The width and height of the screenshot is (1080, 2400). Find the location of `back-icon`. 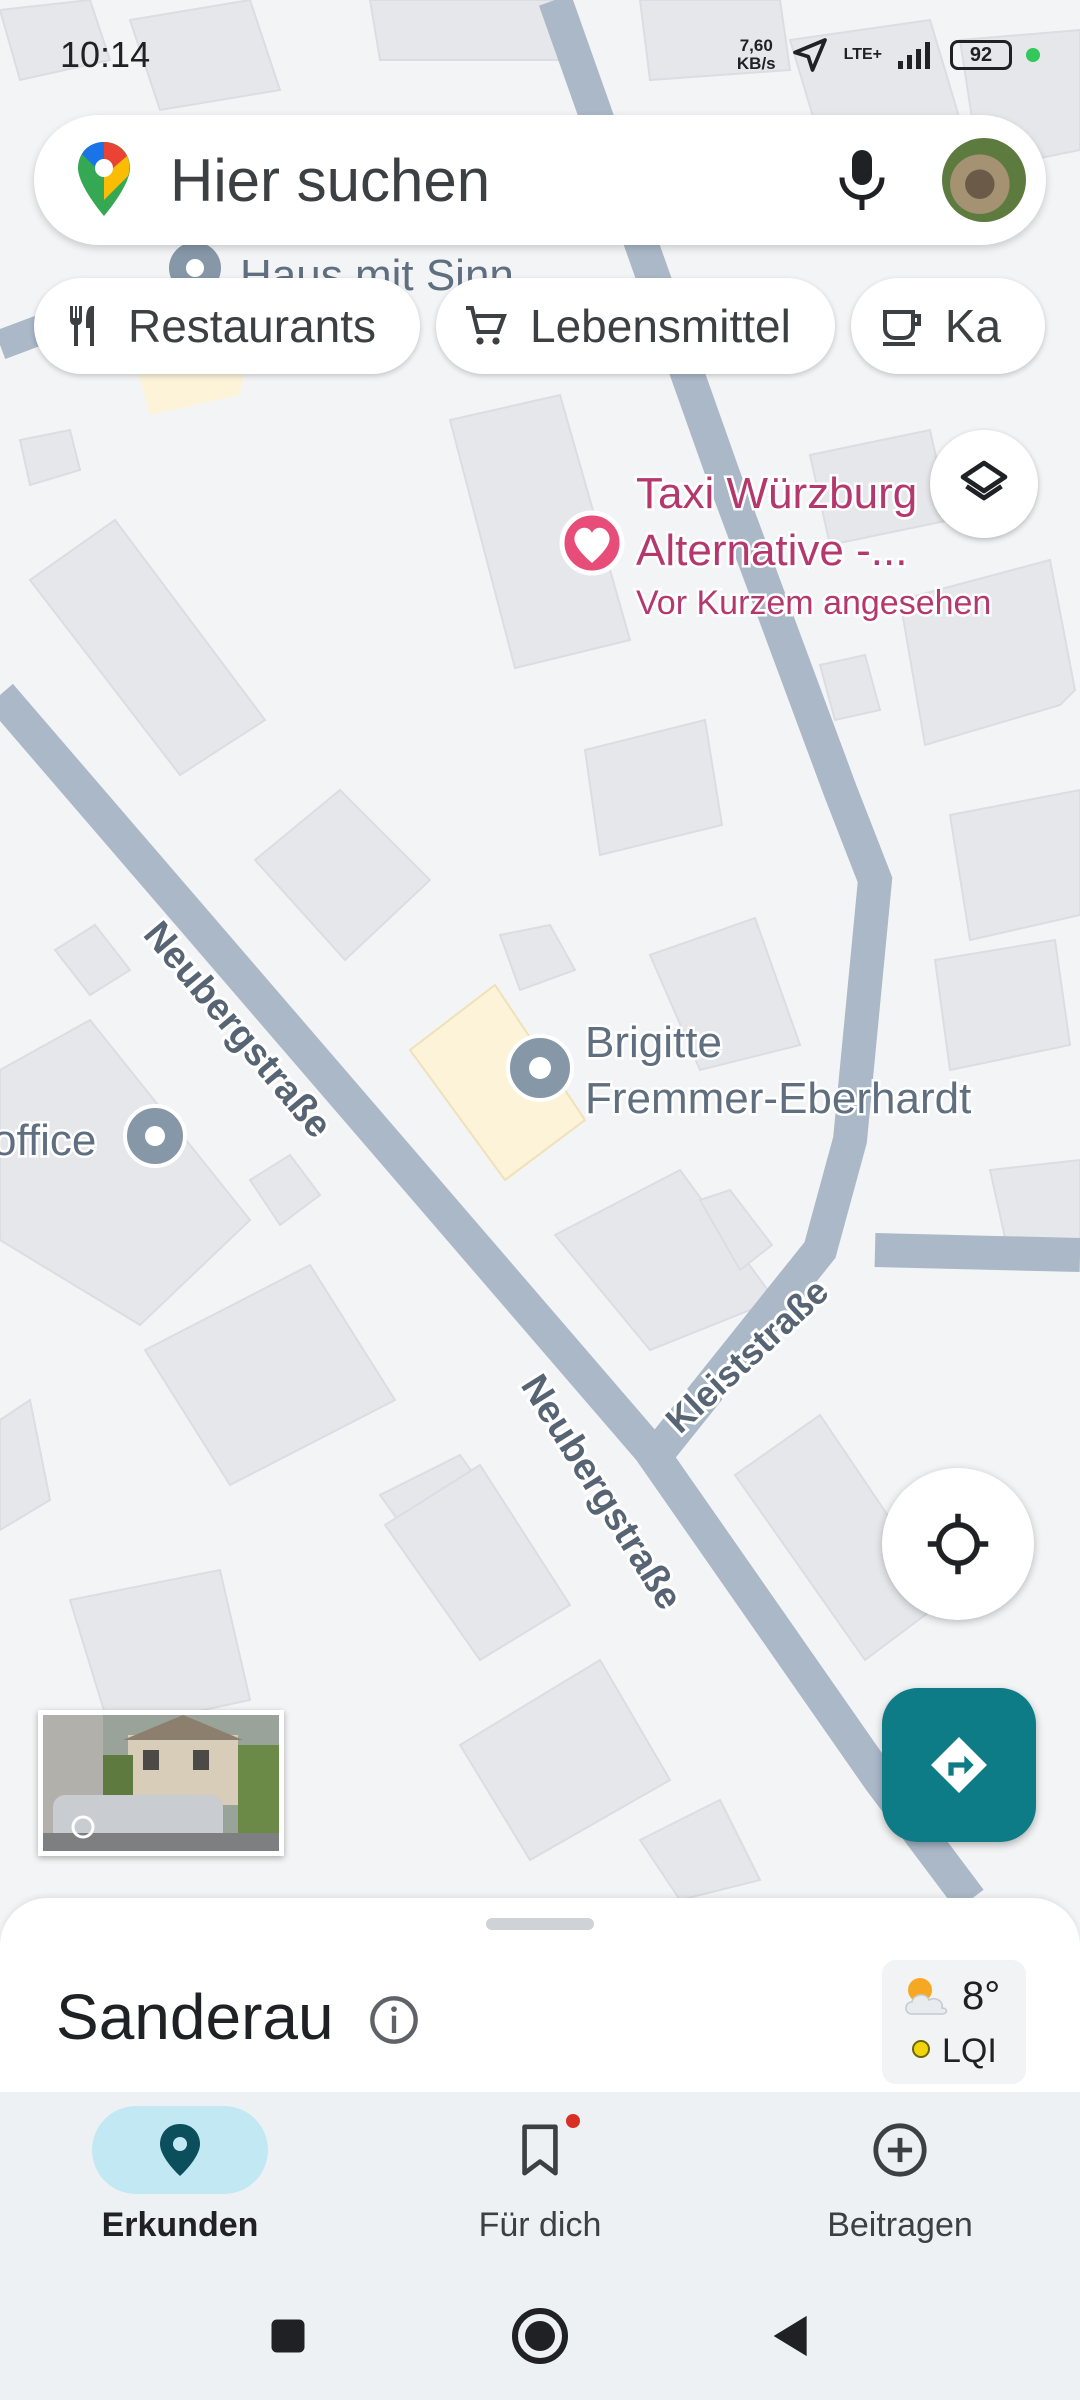

back-icon is located at coordinates (792, 2336).